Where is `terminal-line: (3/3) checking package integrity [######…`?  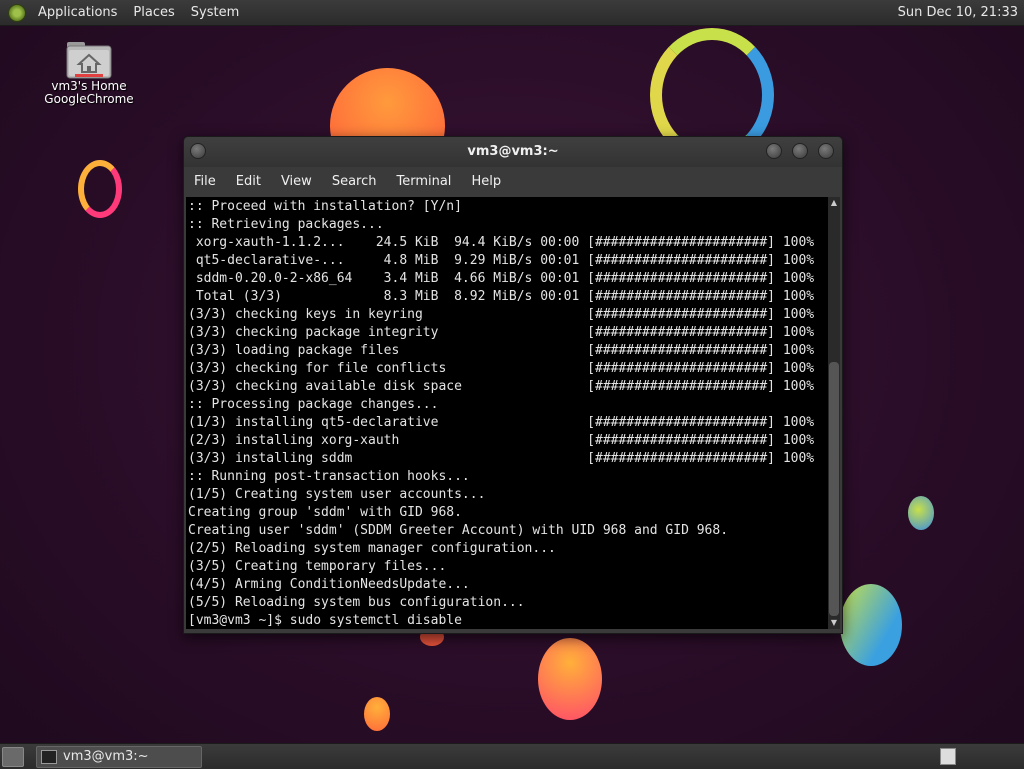
terminal-line: (3/3) checking package integrity [######… is located at coordinates (501, 332).